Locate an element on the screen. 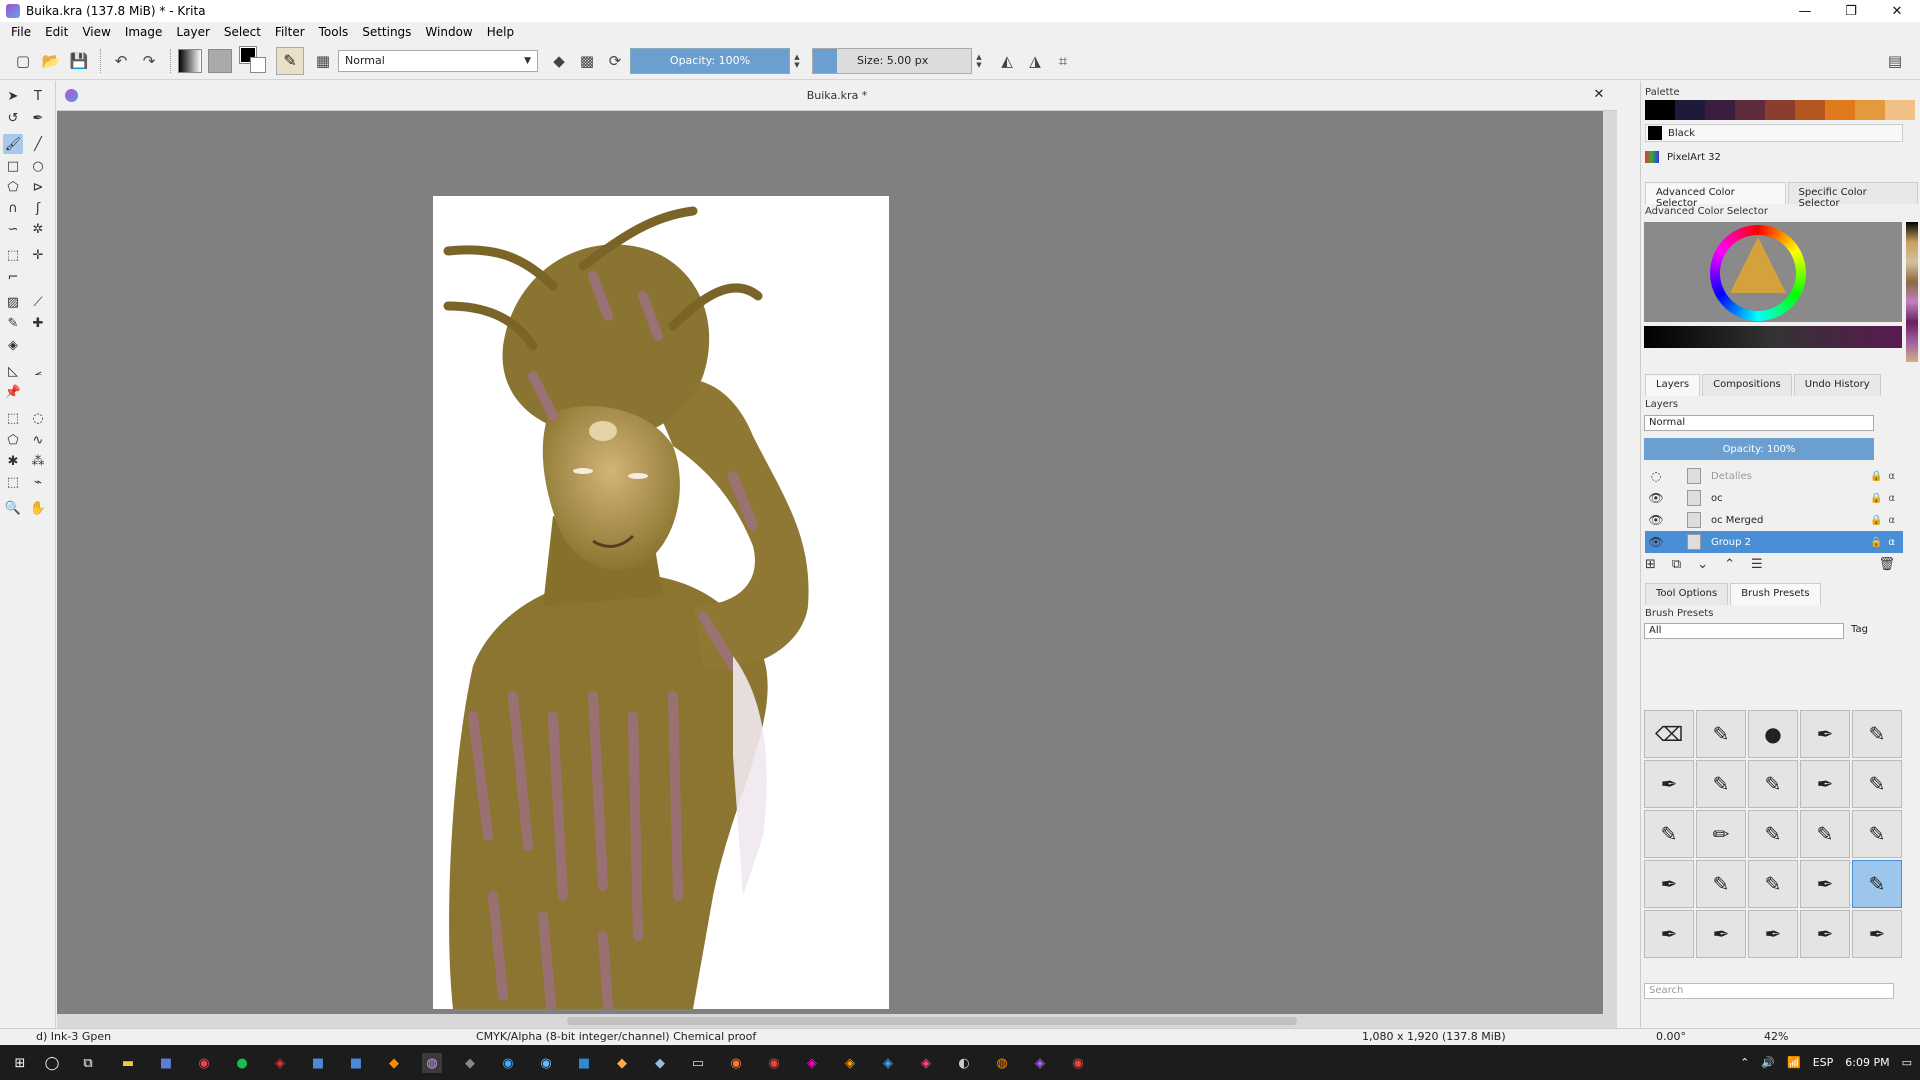 This screenshot has height=1080, width=1920. wrap-around-icon: ⌗ is located at coordinates (1063, 61).